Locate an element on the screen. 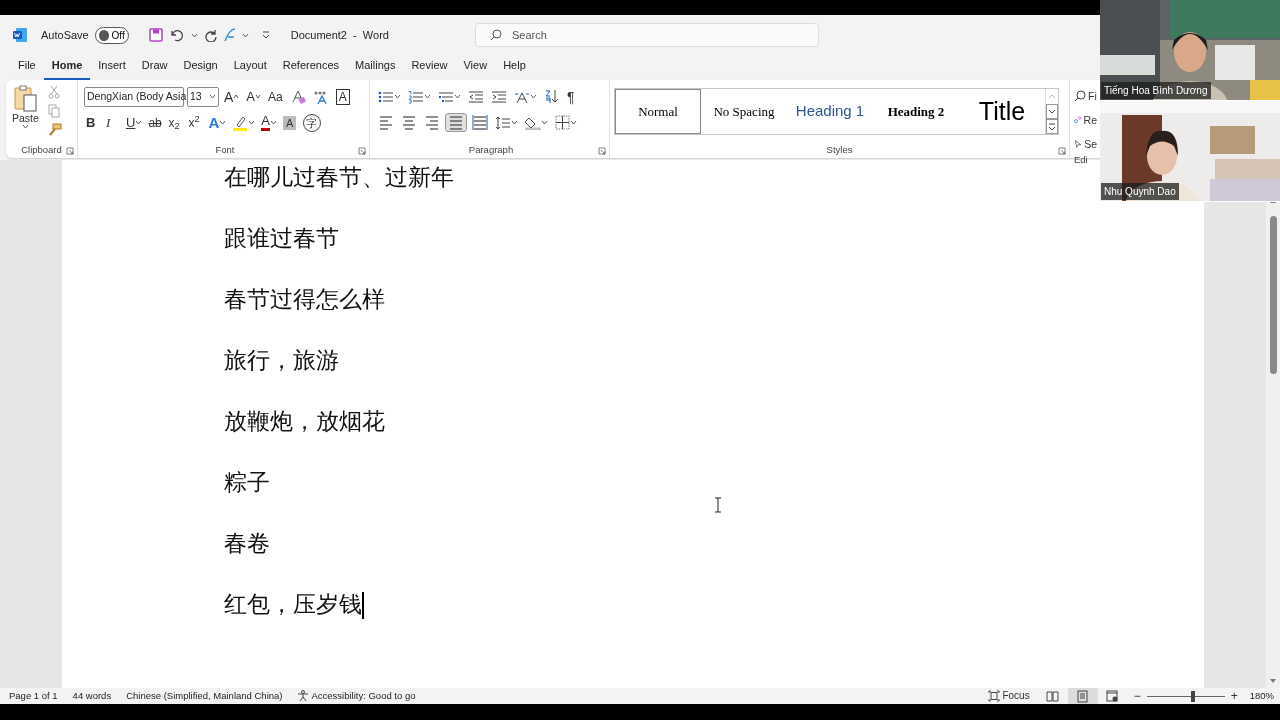  underline-button: U is located at coordinates (134, 122).